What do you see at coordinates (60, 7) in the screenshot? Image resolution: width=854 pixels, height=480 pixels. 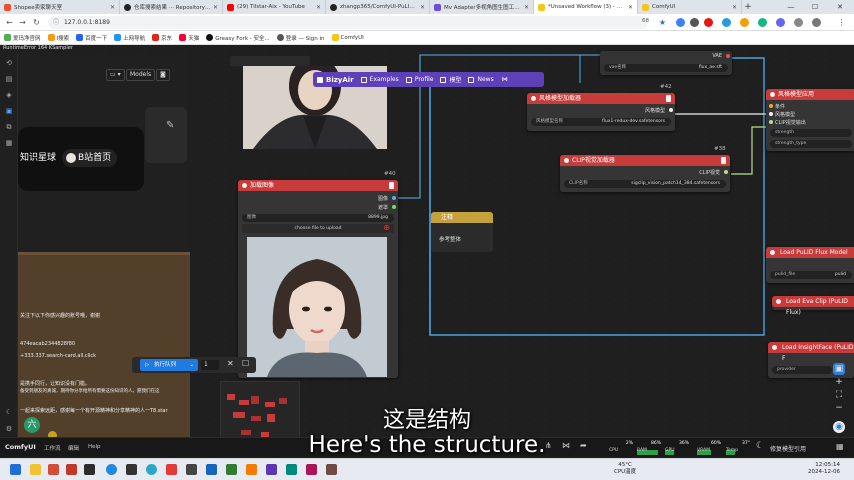 I see `browser-tab: Shopee卖家聊天室 ✕` at bounding box center [60, 7].